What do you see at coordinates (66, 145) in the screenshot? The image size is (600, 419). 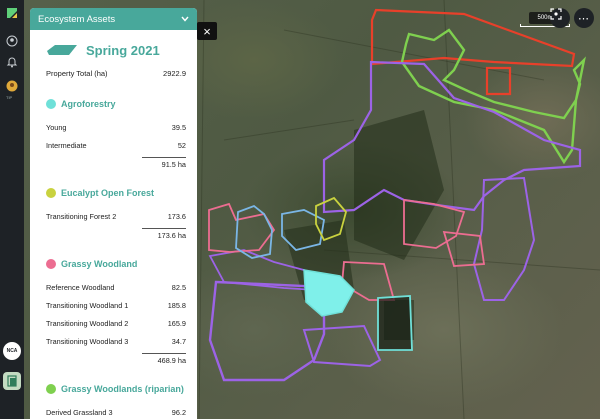 I see `row-label: Intermediate` at bounding box center [66, 145].